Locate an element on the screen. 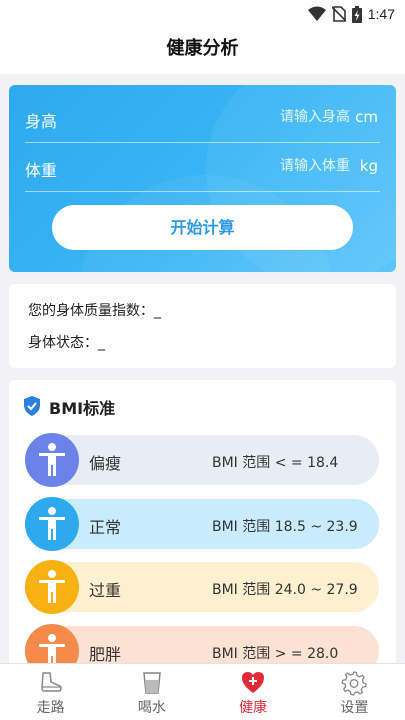 This screenshot has width=405, height=720. bmi-result-value: _ is located at coordinates (157, 311).